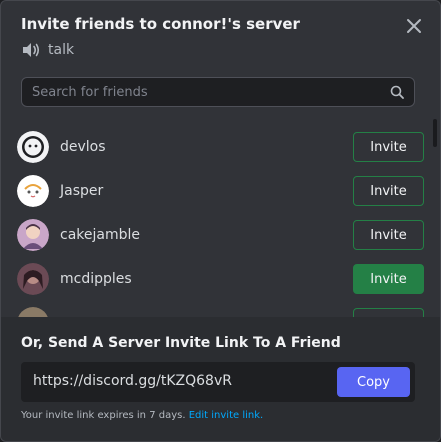 This screenshot has height=442, width=441. What do you see at coordinates (83, 147) in the screenshot?
I see `friend-name: devlos` at bounding box center [83, 147].